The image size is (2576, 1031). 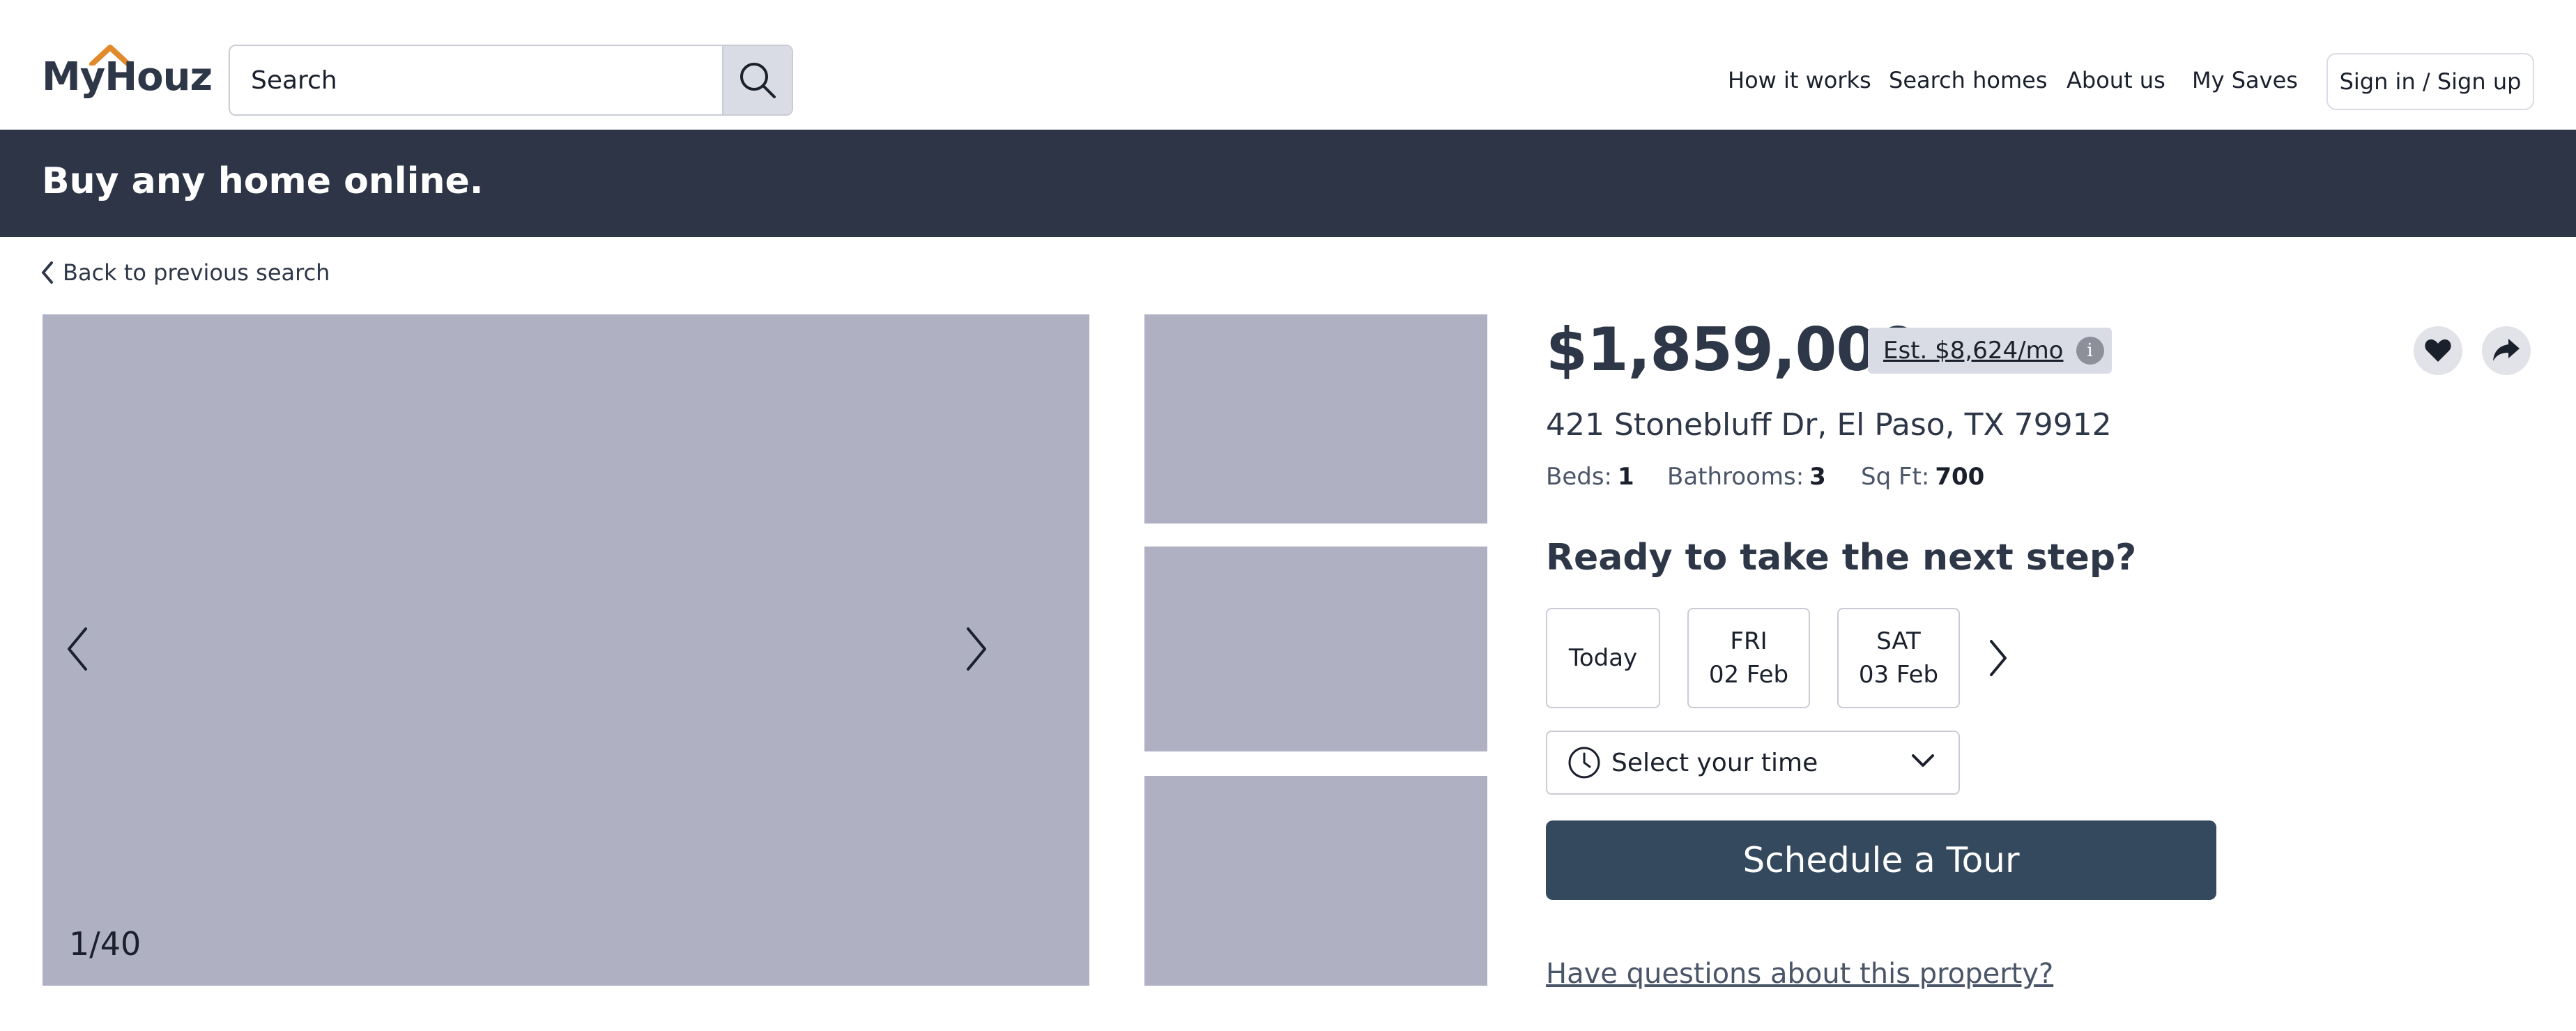 I want to click on previous-photo-button, so click(x=77, y=649).